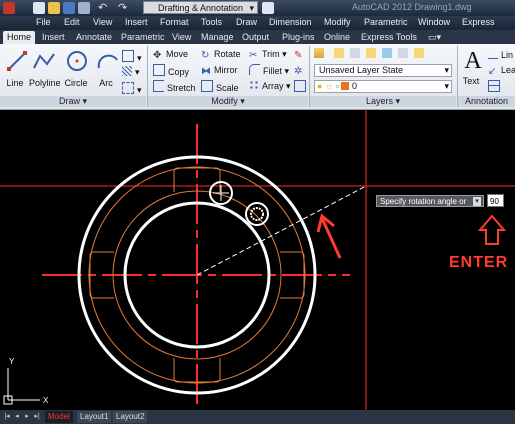 This screenshot has height=424, width=515. I want to click on table-button, so click(495, 86).